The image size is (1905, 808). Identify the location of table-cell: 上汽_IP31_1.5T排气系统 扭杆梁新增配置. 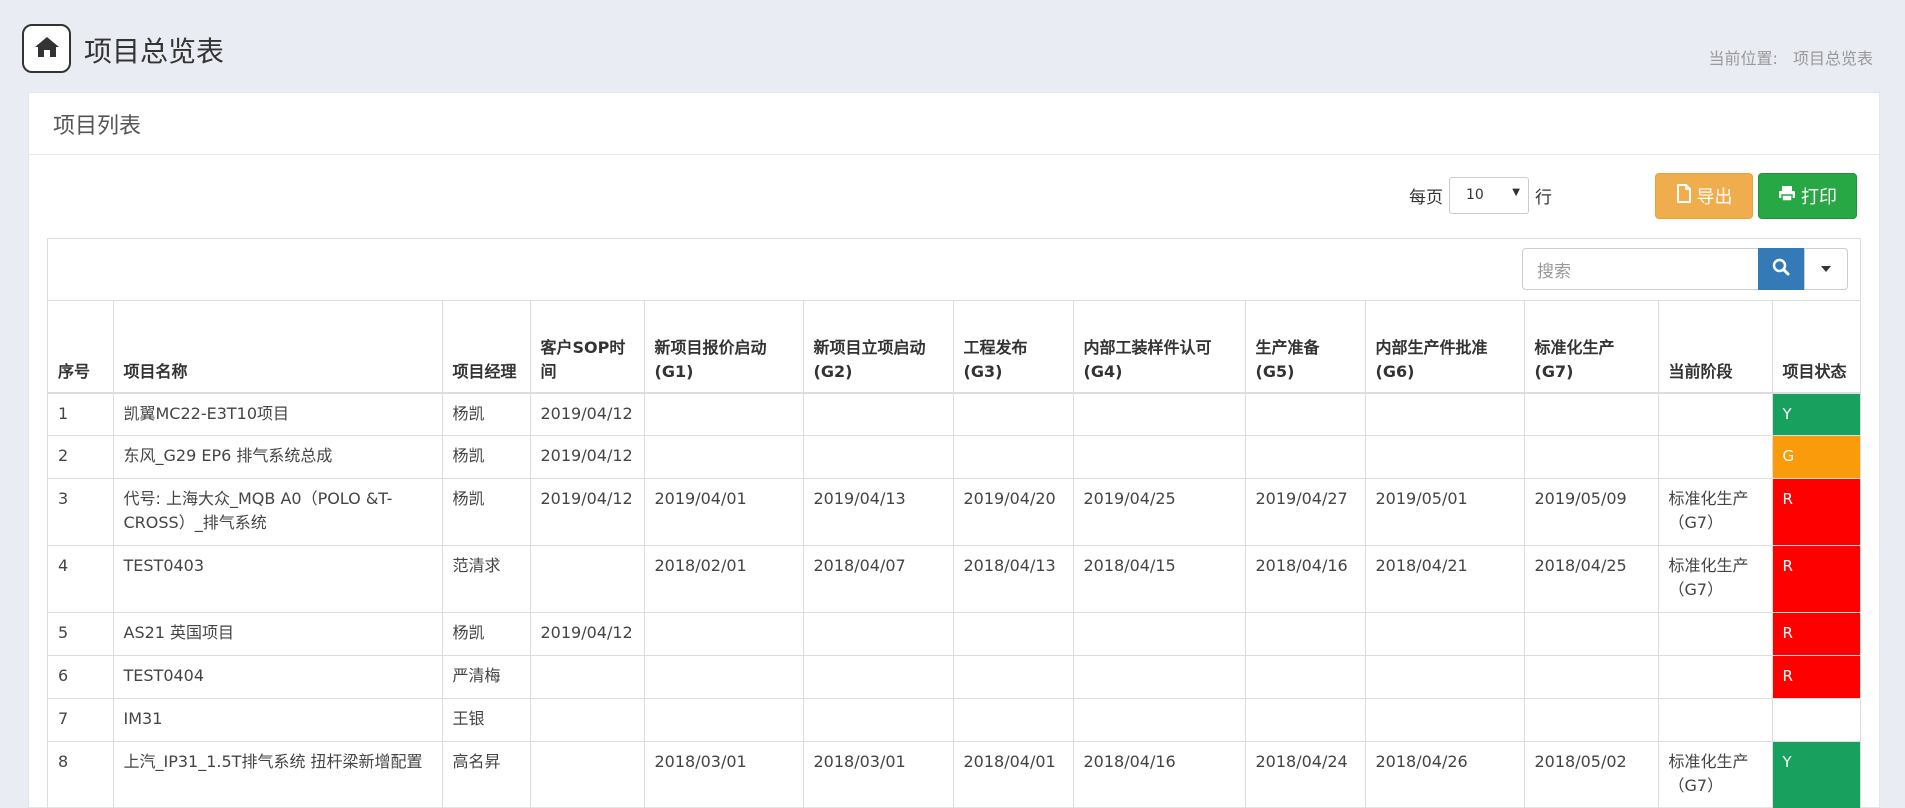
(278, 774).